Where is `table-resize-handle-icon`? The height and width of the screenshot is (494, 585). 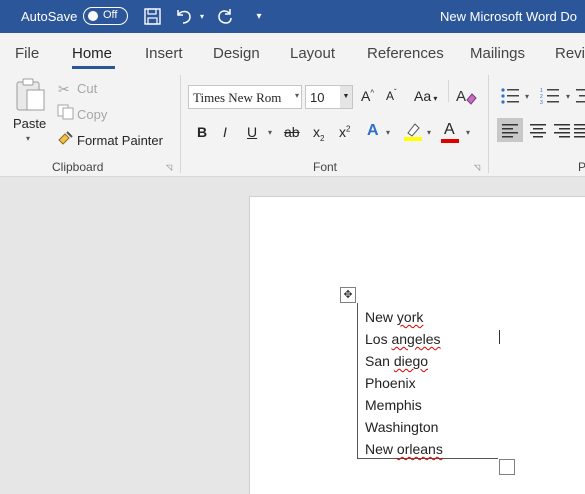 table-resize-handle-icon is located at coordinates (507, 467).